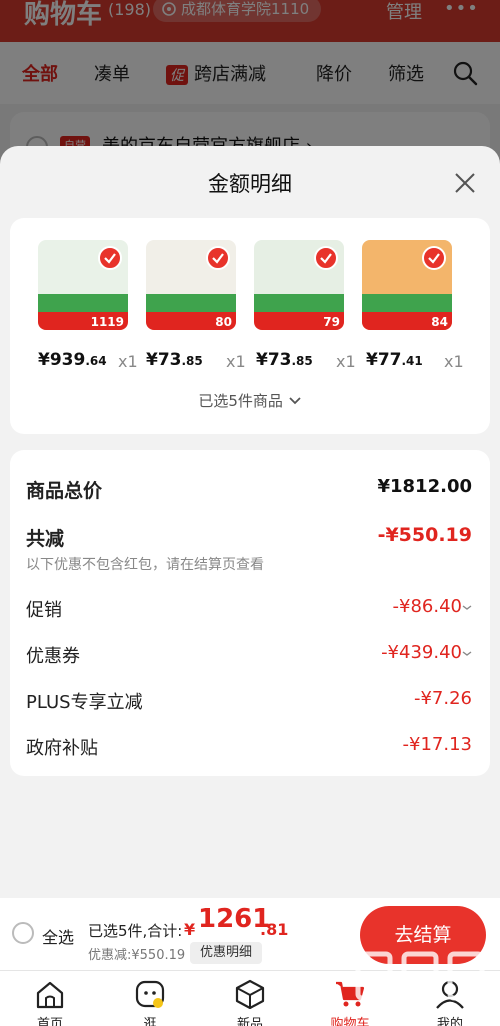 Image resolution: width=500 pixels, height=1026 pixels. I want to click on total-label: 商品总价, so click(64, 491).